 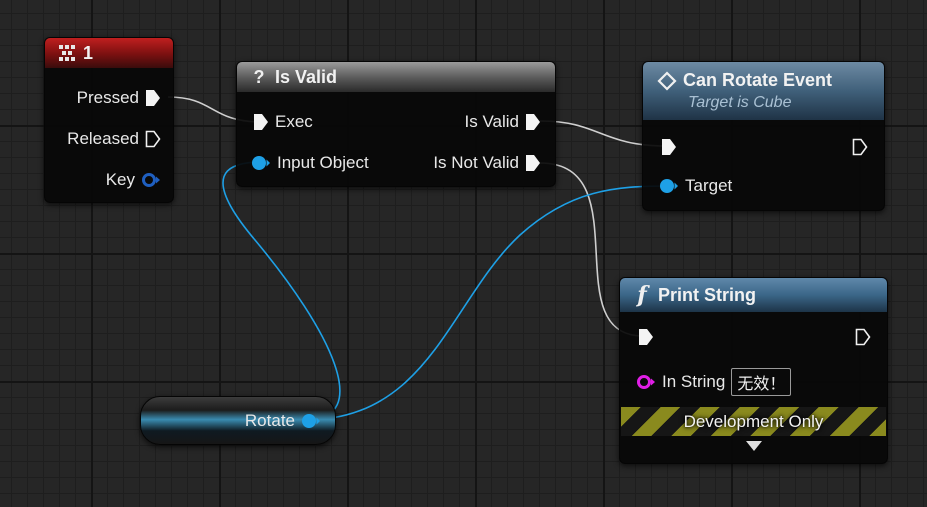 I want to click on is-valid-header: ? Is Valid, so click(x=396, y=77).